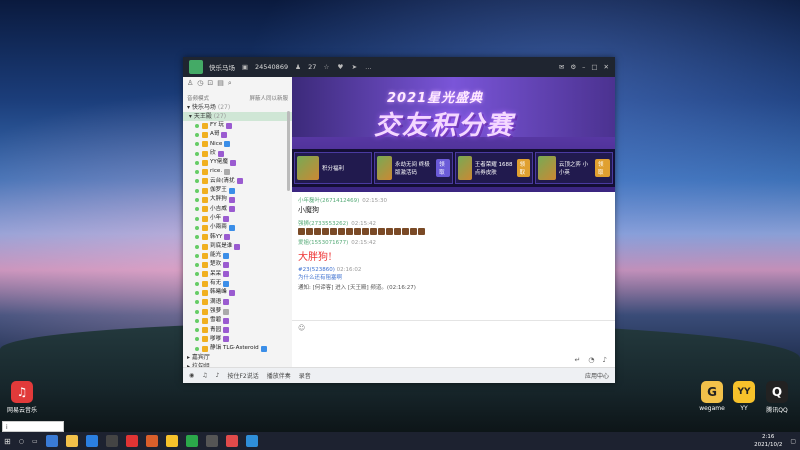  What do you see at coordinates (573, 67) in the screenshot?
I see `settings-icon: ⚙` at bounding box center [573, 67].